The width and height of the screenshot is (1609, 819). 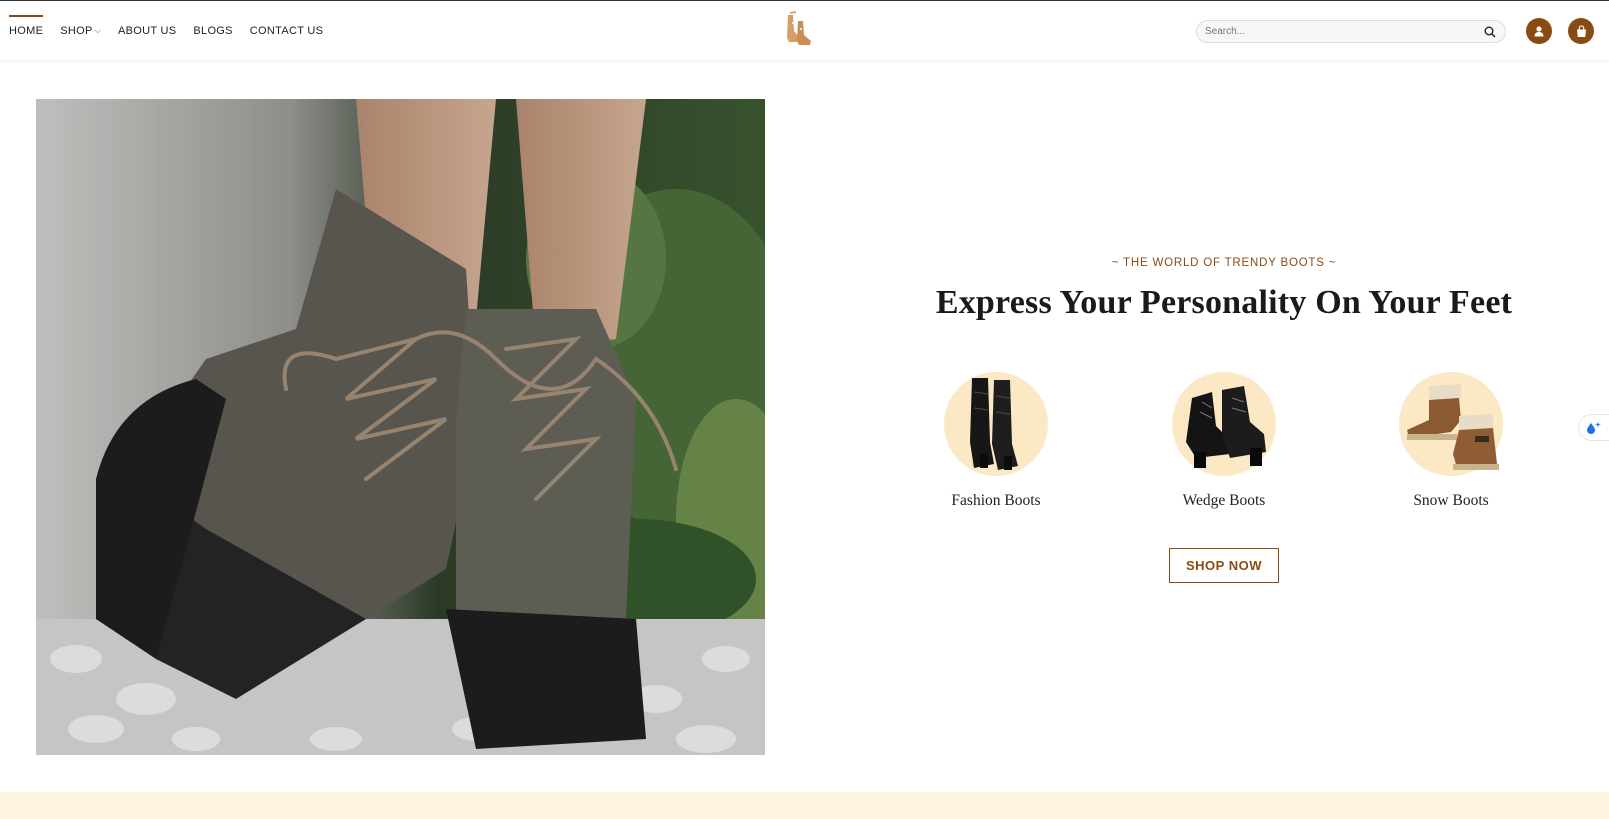 I want to click on category-snow-boots-label: Snow Boots, so click(x=1451, y=500).